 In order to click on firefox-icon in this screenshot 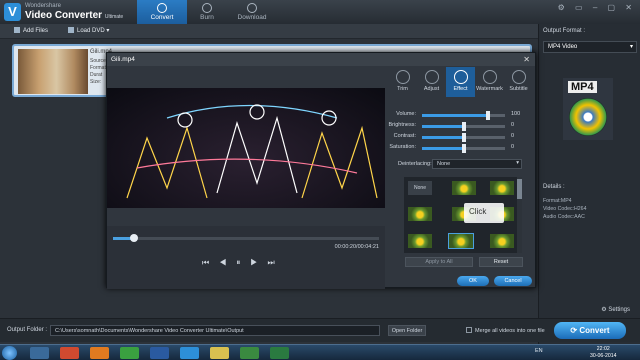, I will do `click(99, 353)`.